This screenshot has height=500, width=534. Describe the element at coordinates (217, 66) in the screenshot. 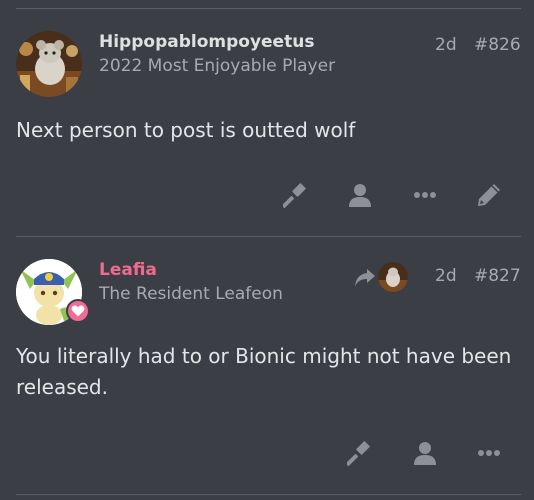

I see `user-title: 2022 Most Enjoyable Player` at that location.